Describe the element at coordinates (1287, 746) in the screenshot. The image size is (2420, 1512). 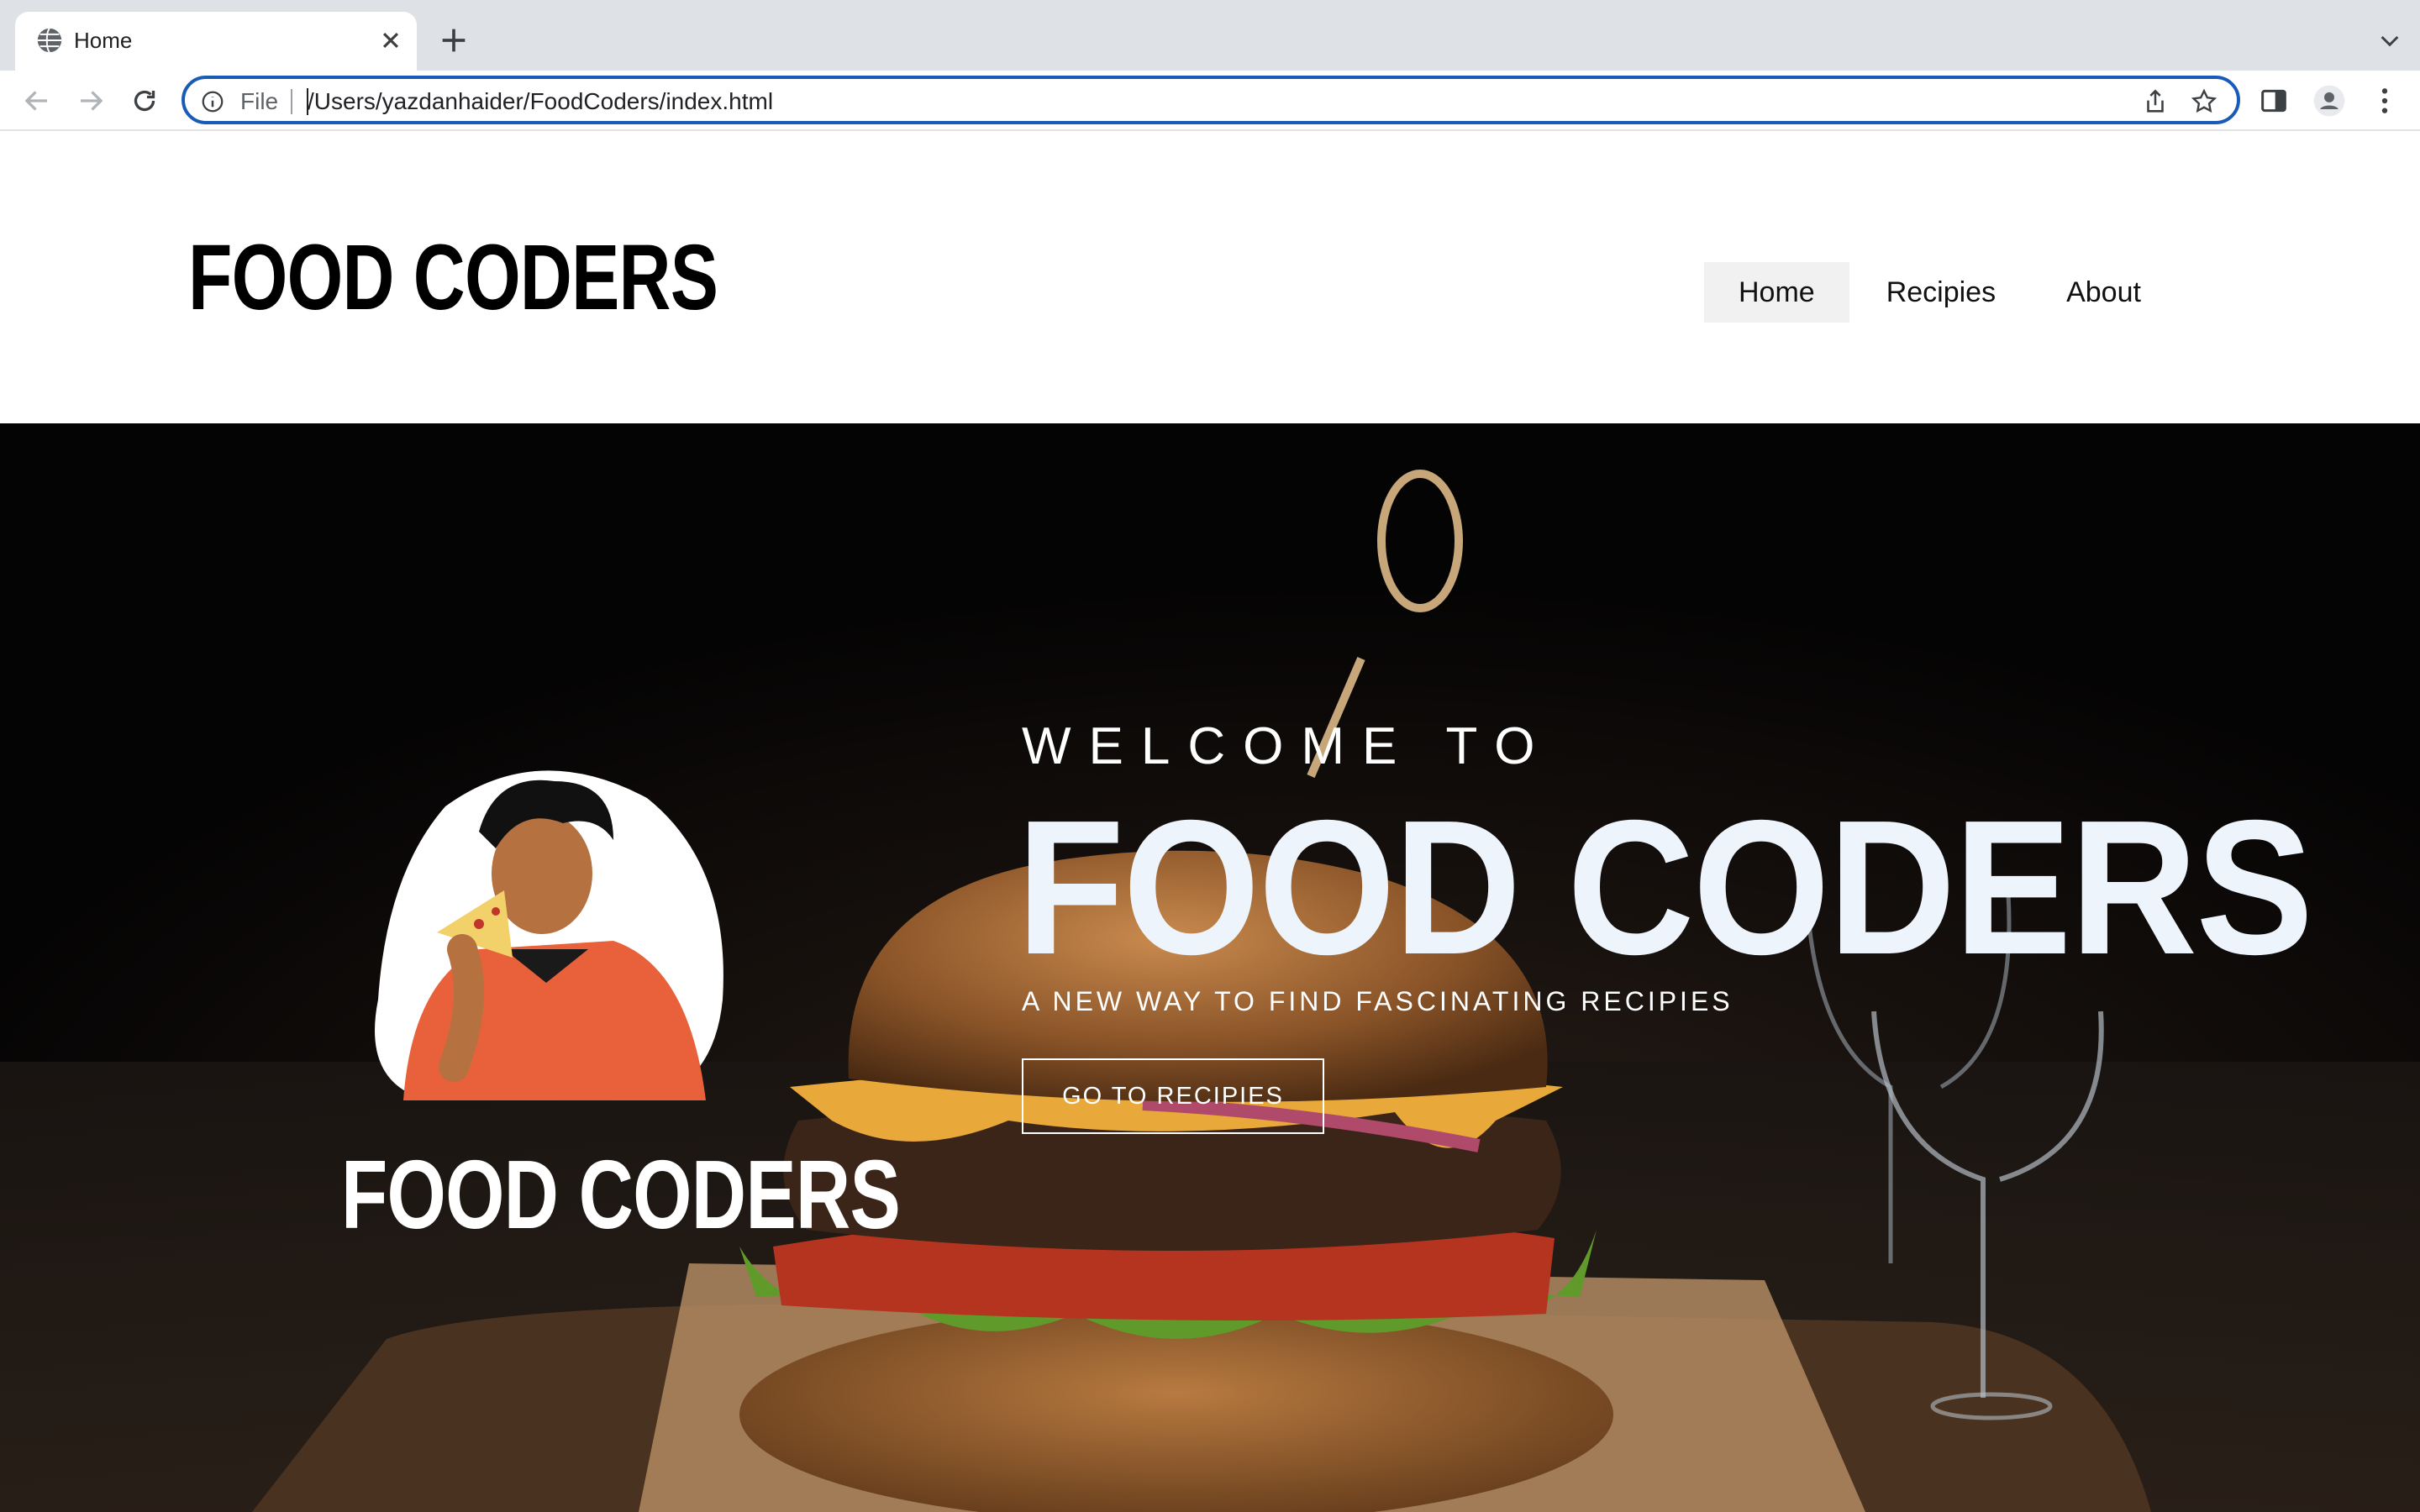
I see `hero-welcome-text: WELCOME TO` at that location.